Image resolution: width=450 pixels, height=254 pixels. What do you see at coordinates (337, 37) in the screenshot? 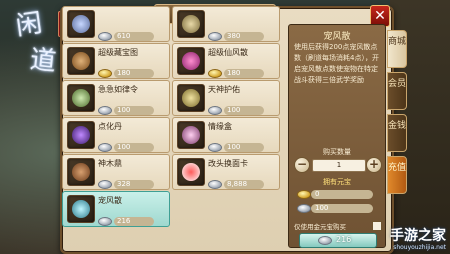
I see `detail-title: 宠风散` at bounding box center [337, 37].